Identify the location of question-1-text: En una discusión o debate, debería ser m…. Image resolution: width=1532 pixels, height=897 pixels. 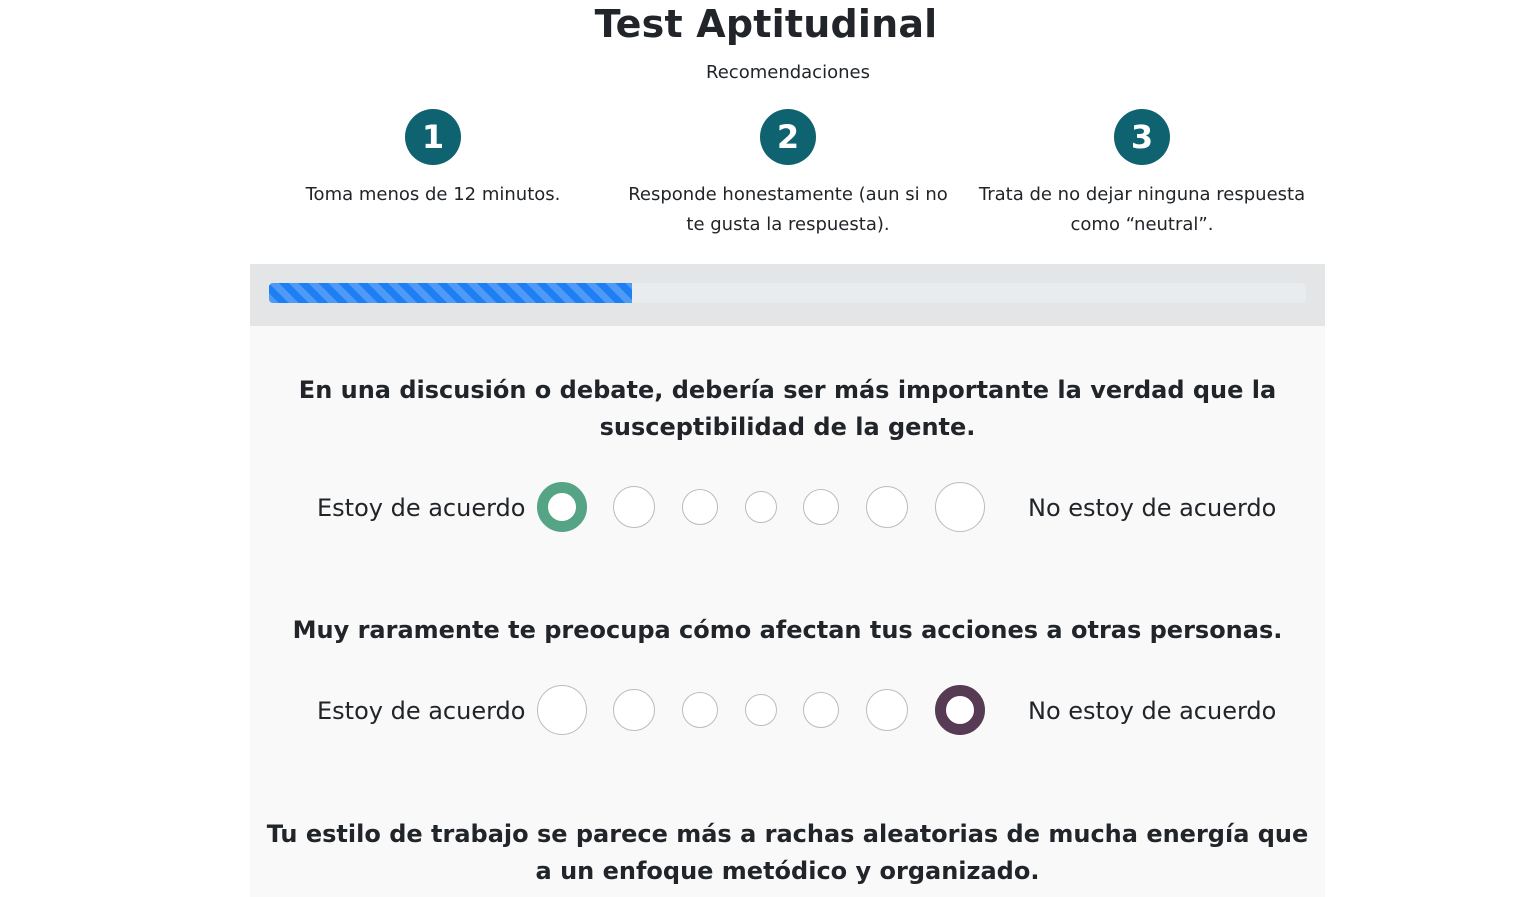
(787, 408).